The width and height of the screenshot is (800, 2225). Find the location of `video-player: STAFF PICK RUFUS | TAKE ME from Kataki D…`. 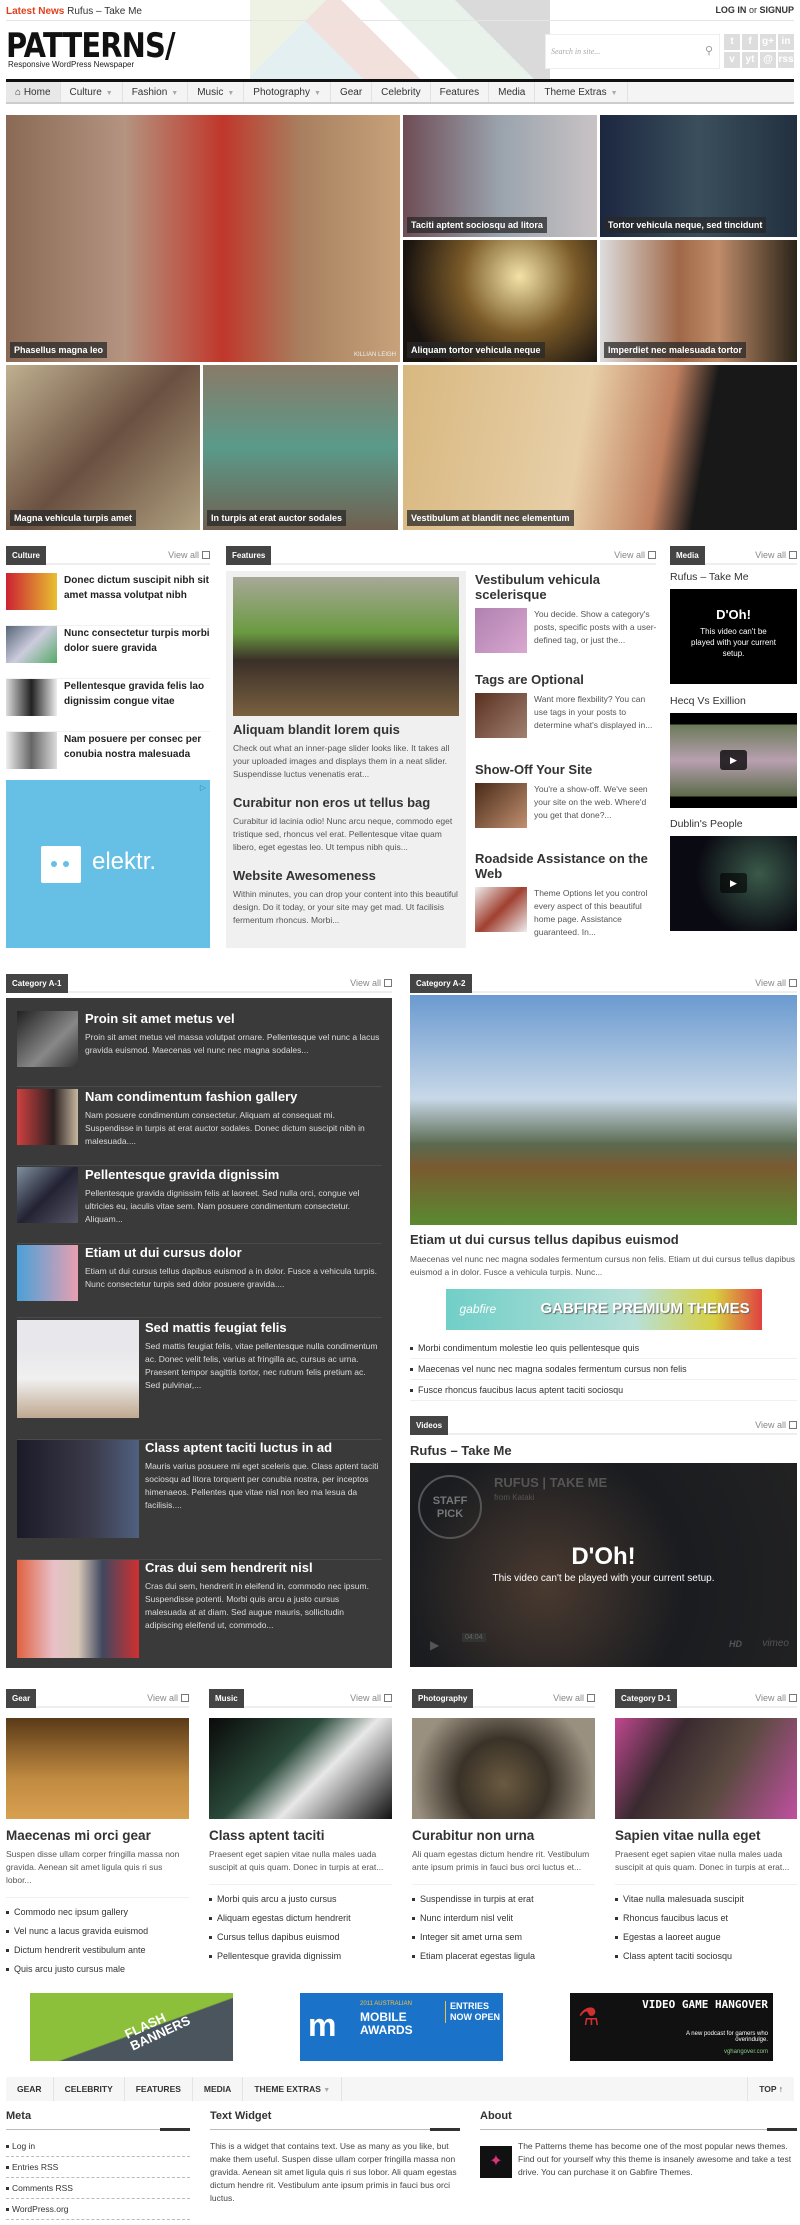

video-player: STAFF PICK RUFUS | TAKE ME from Kataki D… is located at coordinates (603, 1565).